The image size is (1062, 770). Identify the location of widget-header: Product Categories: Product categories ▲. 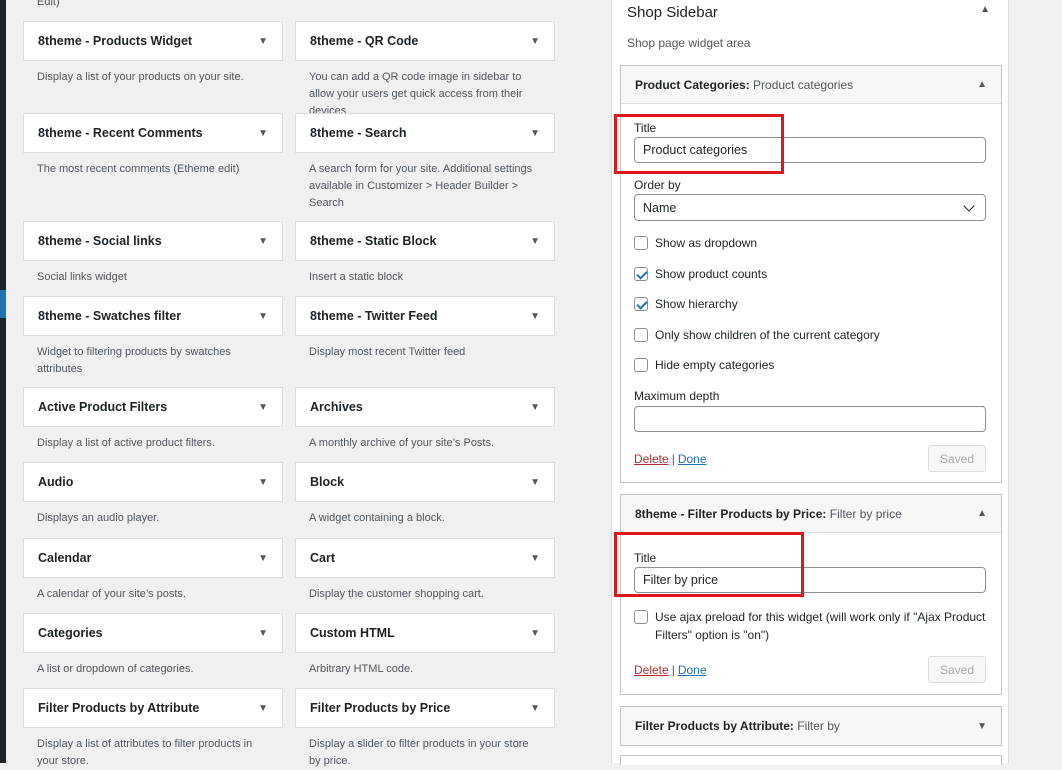
(811, 85).